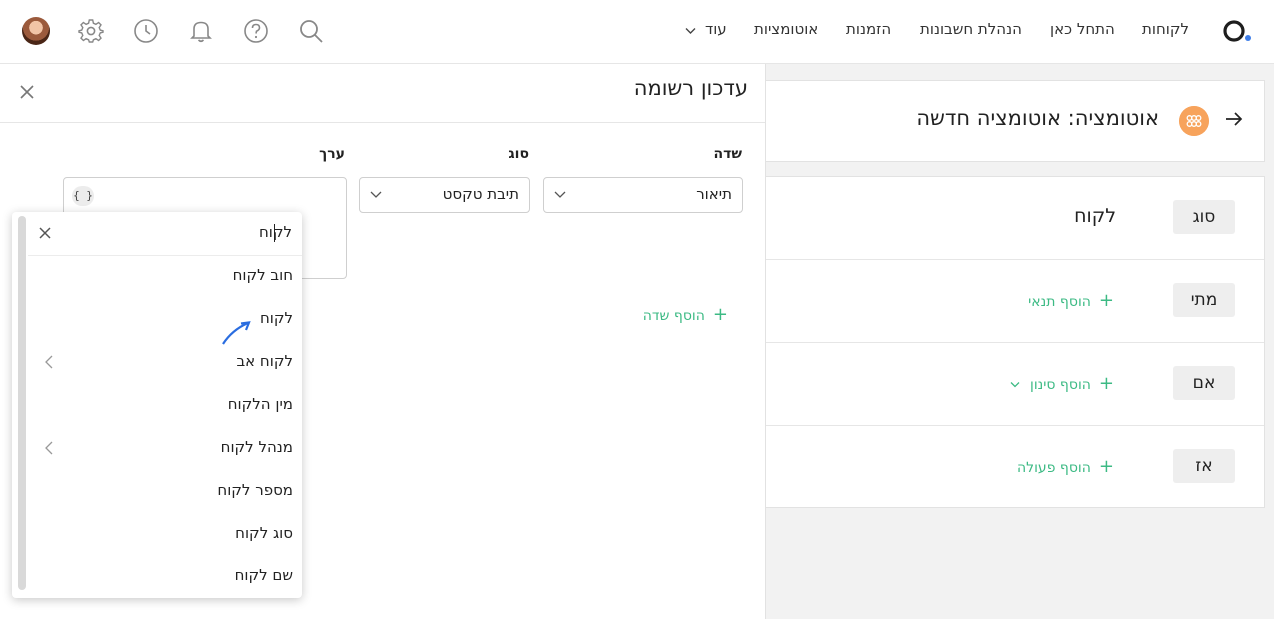 This screenshot has width=1274, height=619. I want to click on help-icon, so click(256, 31).